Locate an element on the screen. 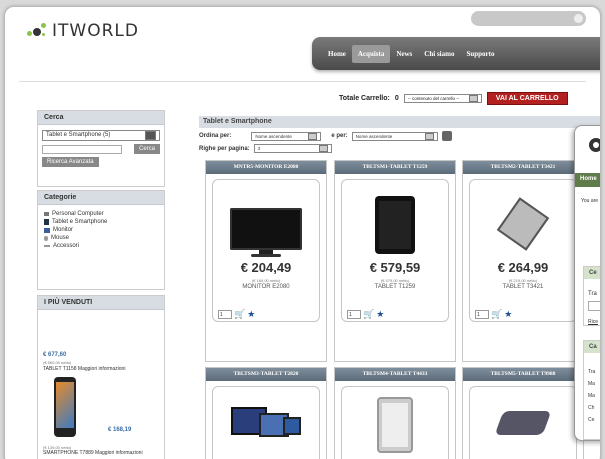  order-select: Nome ascendente is located at coordinates (286, 136).